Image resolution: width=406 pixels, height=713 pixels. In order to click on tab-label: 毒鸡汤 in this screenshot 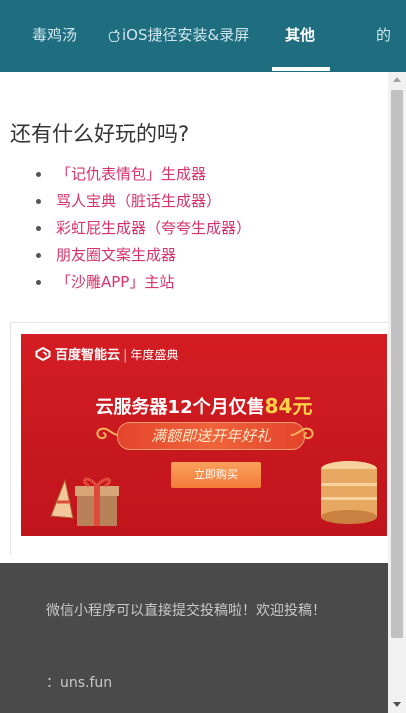, I will do `click(55, 35)`.